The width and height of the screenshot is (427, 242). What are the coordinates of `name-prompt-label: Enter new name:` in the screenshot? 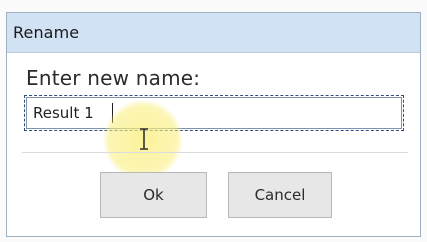 It's located at (113, 78).